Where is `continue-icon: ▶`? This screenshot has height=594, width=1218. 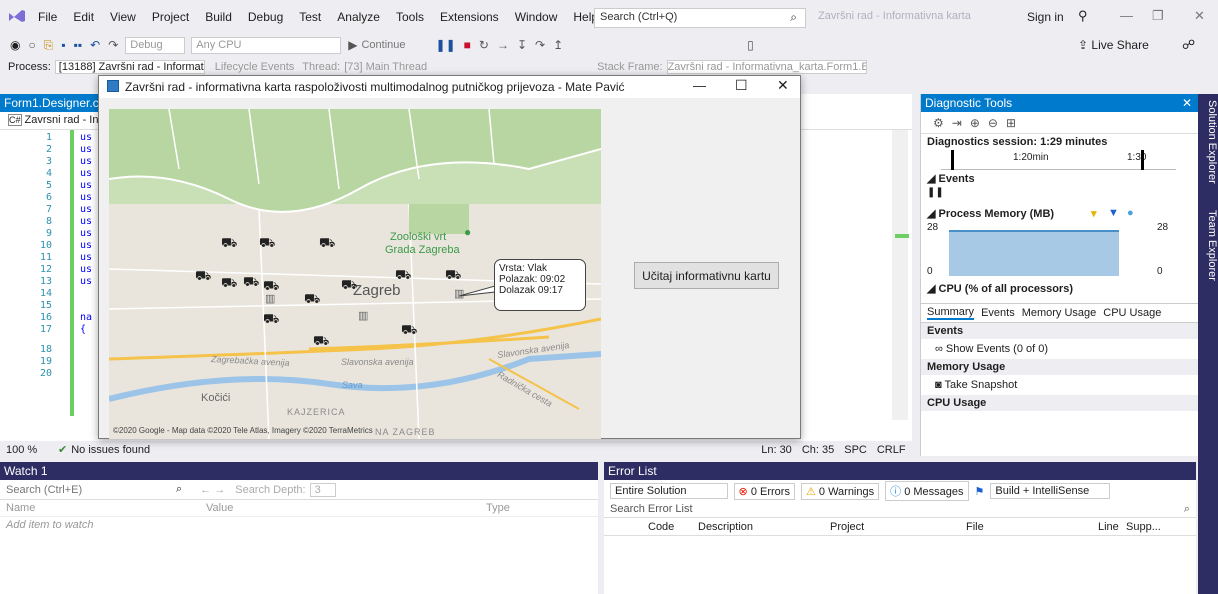 continue-icon: ▶ is located at coordinates (352, 45).